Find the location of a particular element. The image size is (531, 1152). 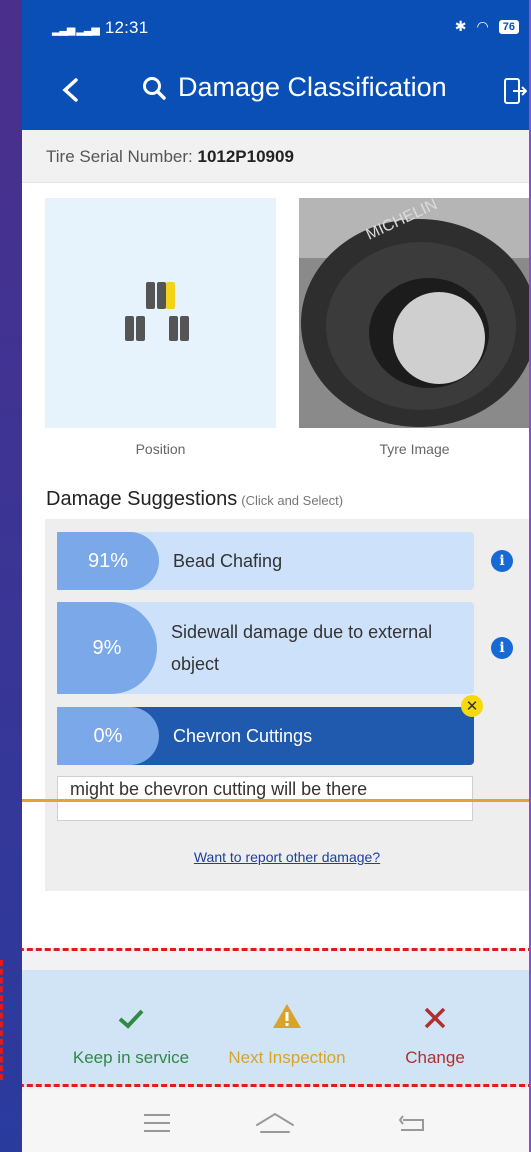

status-time: ▂▃▅ ▂▃▅ 12:31 is located at coordinates (100, 28).